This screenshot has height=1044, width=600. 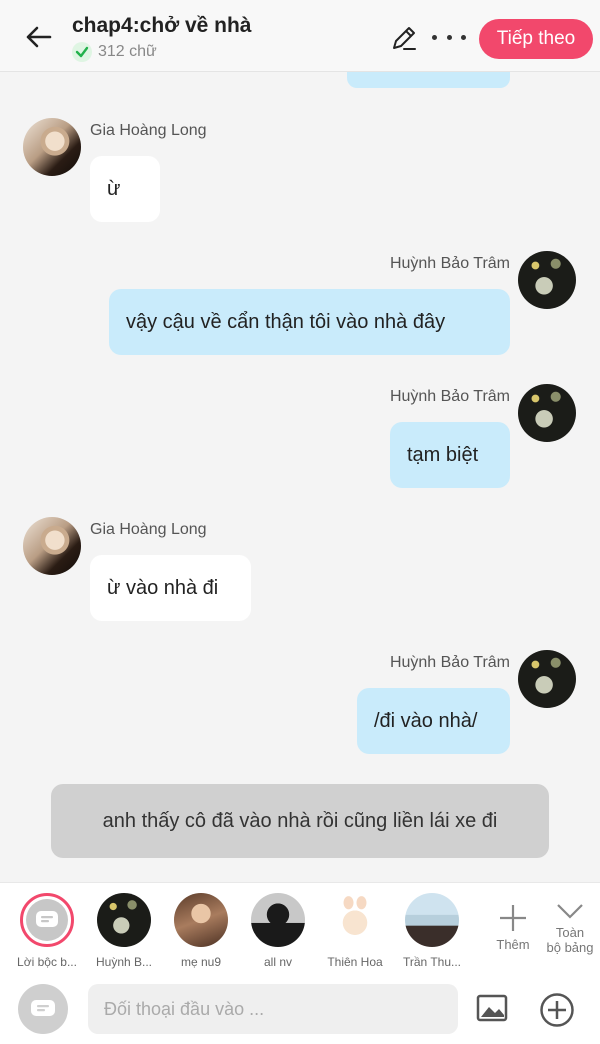 I want to click on more-options-icon, so click(x=449, y=37).